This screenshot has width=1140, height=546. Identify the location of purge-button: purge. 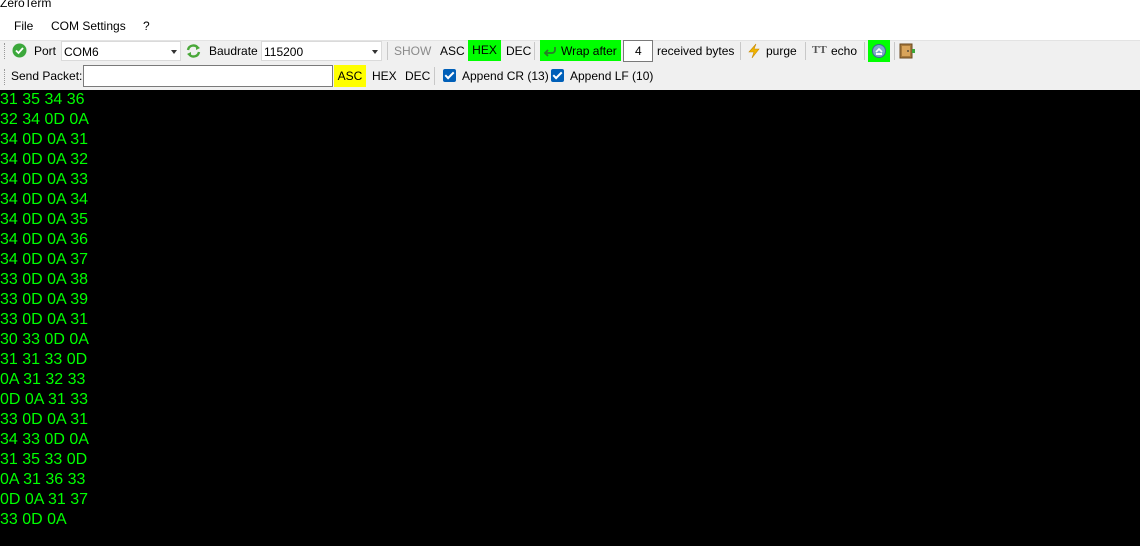
(781, 51).